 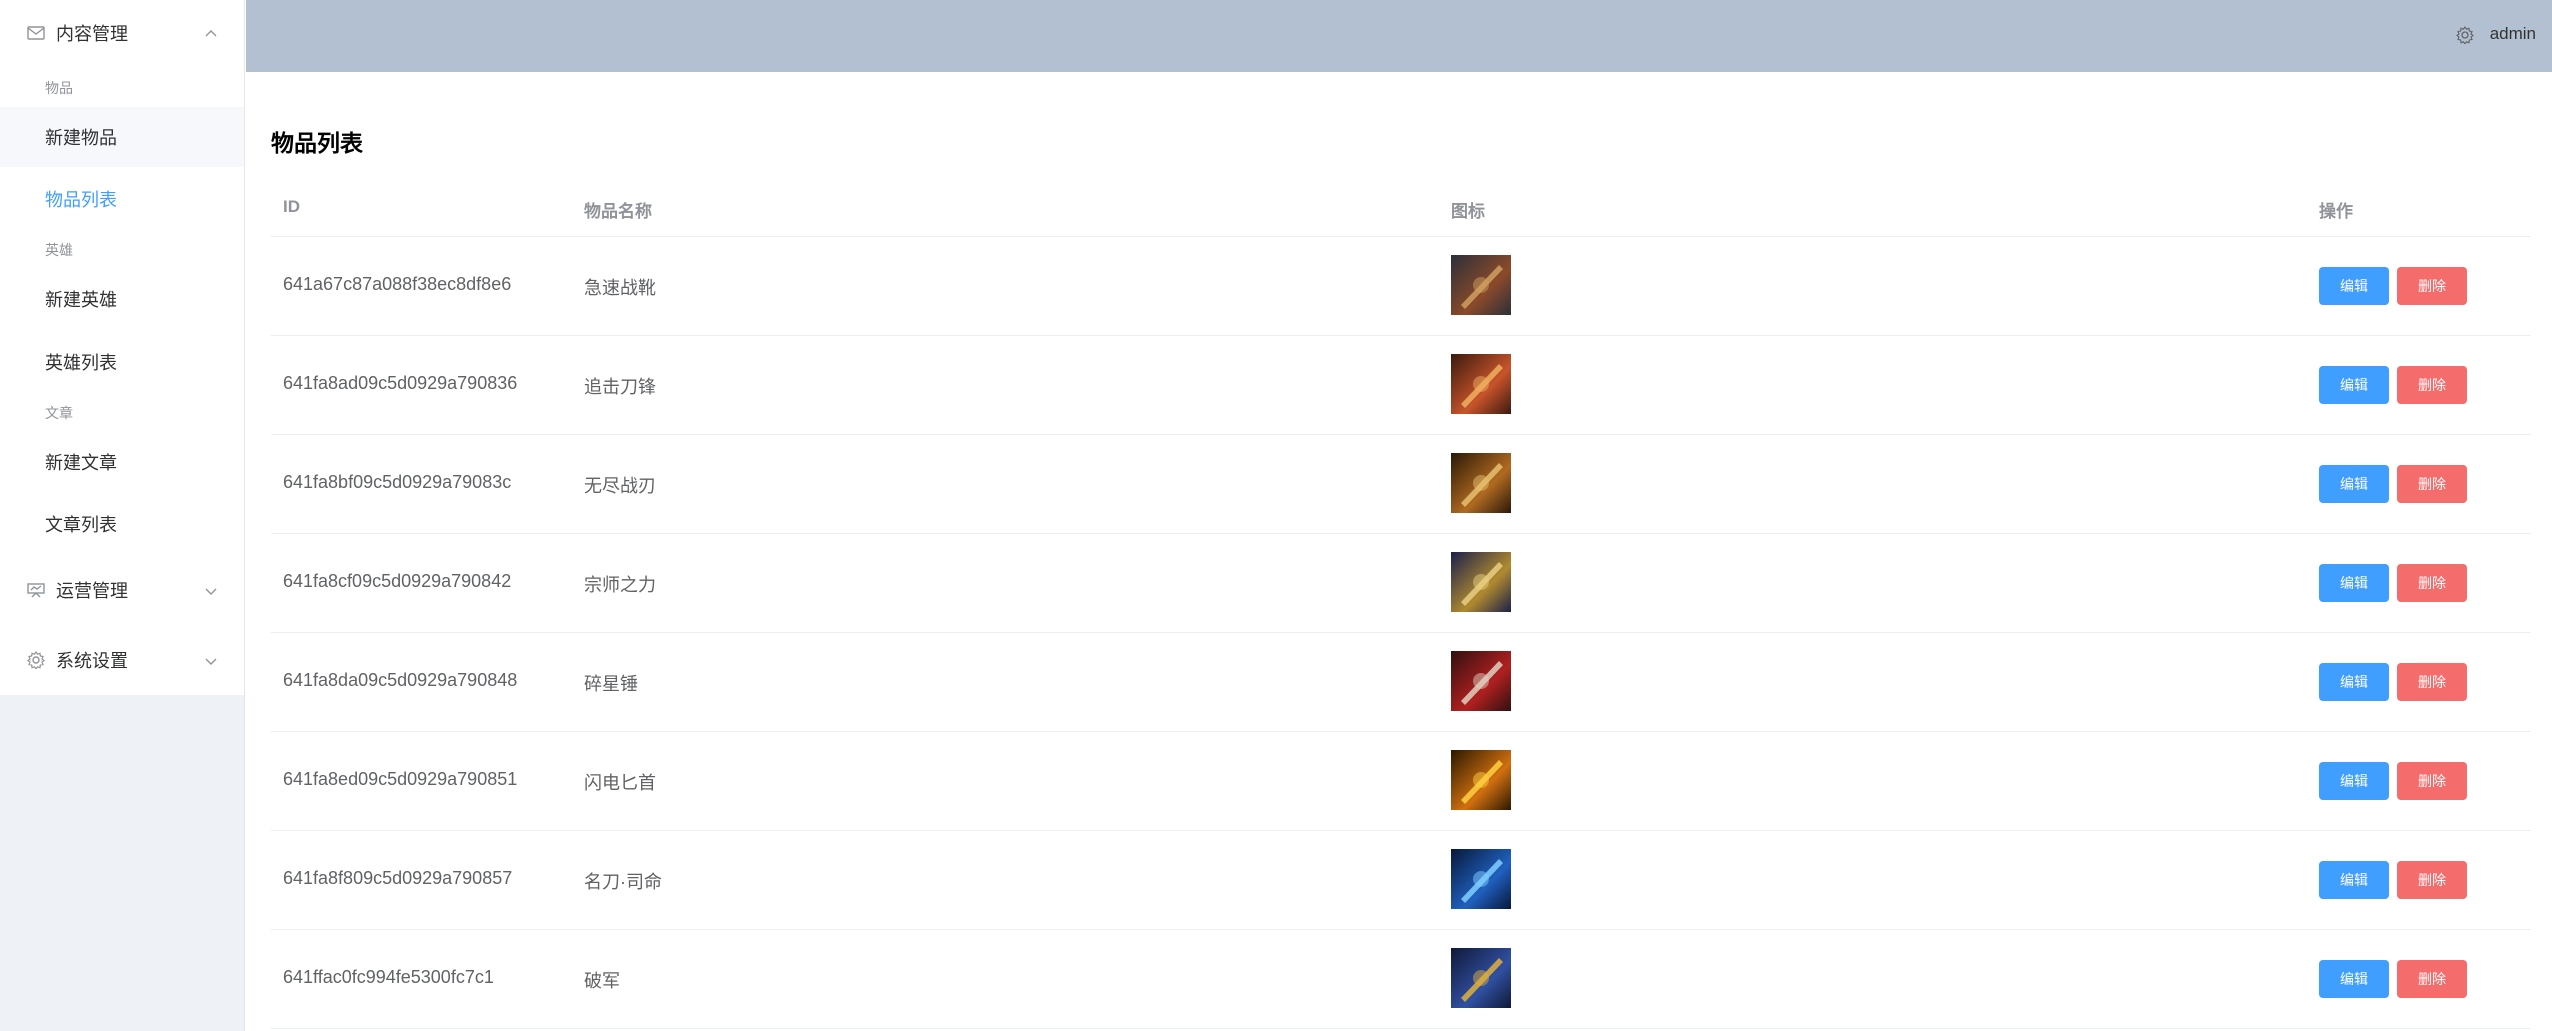 I want to click on table-row: 641fa8da09c5d0929a790848 碎星锤 编辑 删除, so click(x=1401, y=682).